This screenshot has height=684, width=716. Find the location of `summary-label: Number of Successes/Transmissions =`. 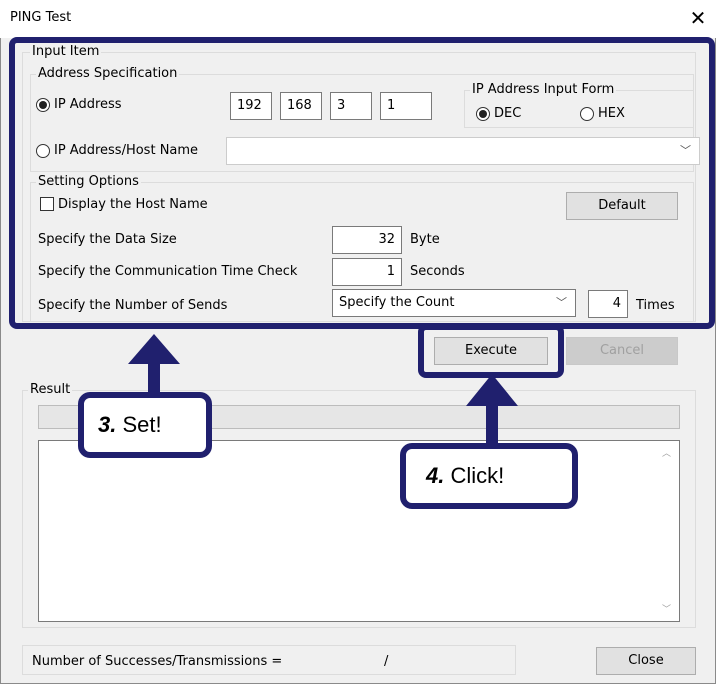

summary-label: Number of Successes/Transmissions = is located at coordinates (157, 661).